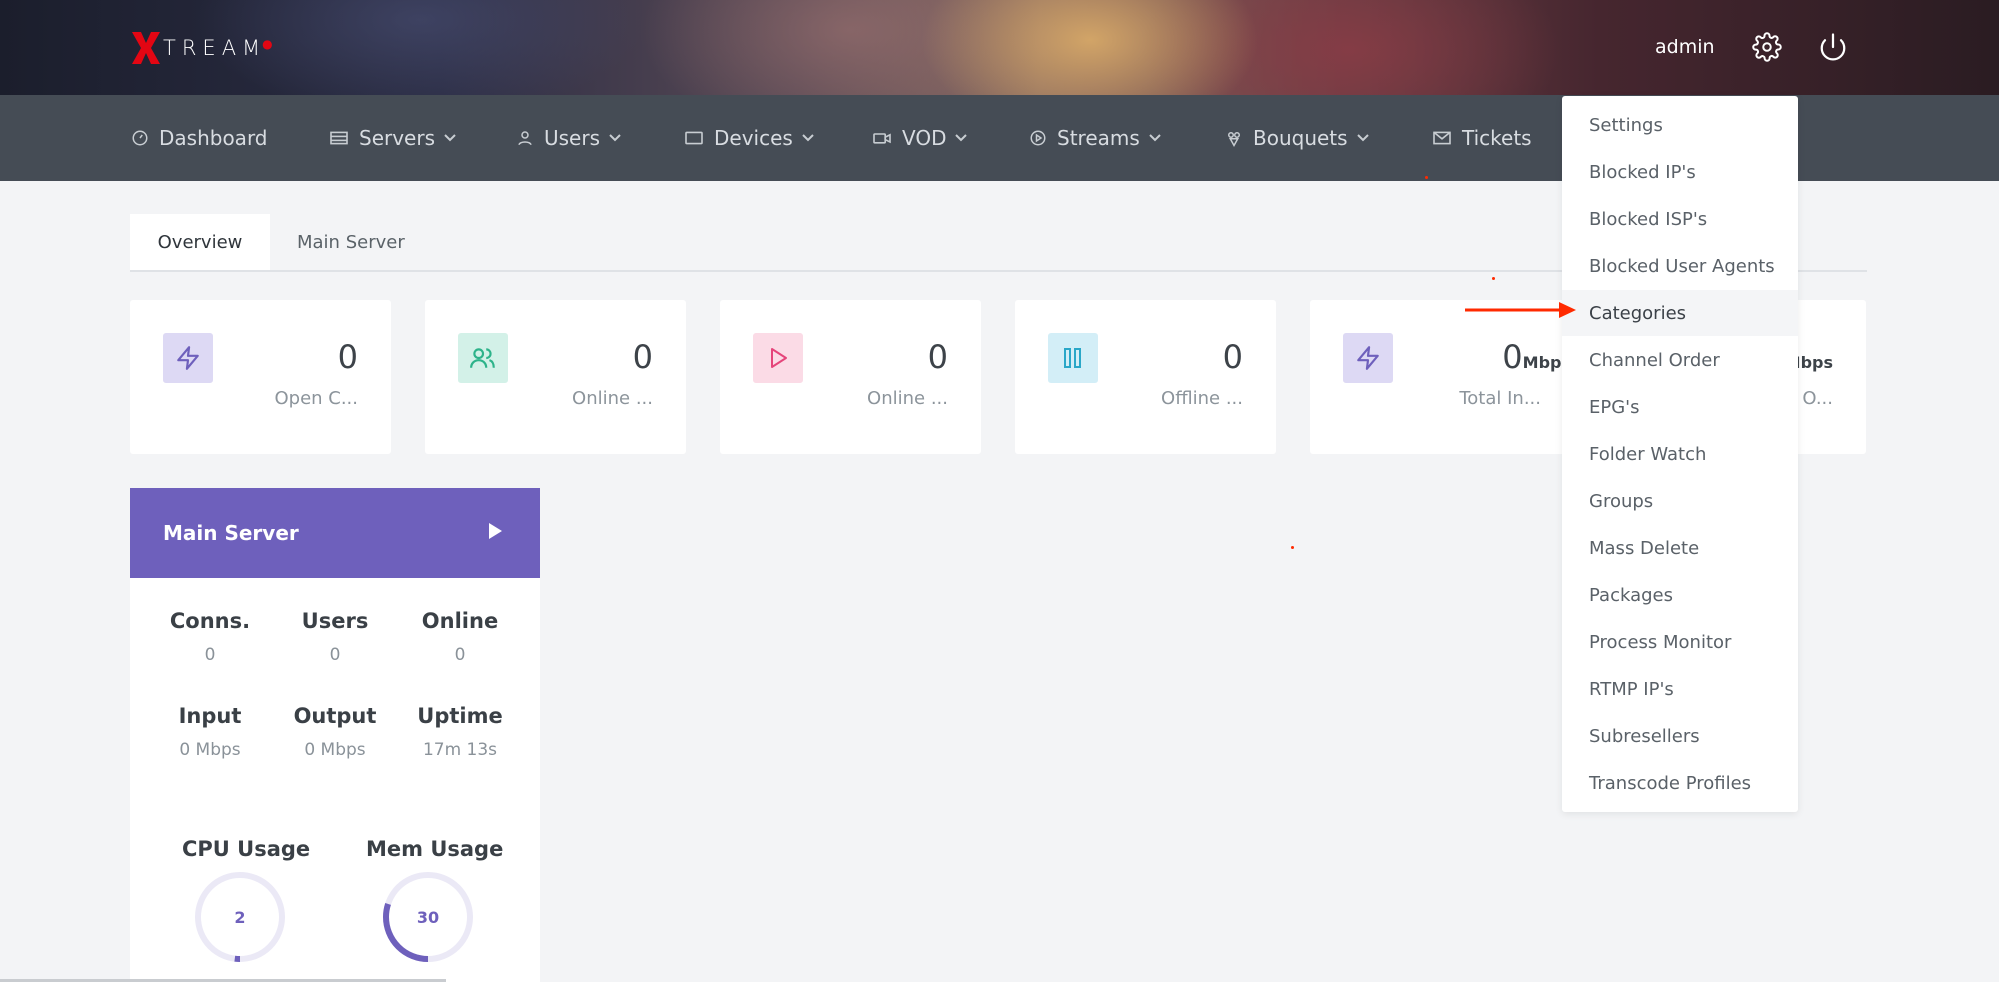 Image resolution: width=1999 pixels, height=982 pixels. What do you see at coordinates (1767, 47) in the screenshot?
I see `gear-icon` at bounding box center [1767, 47].